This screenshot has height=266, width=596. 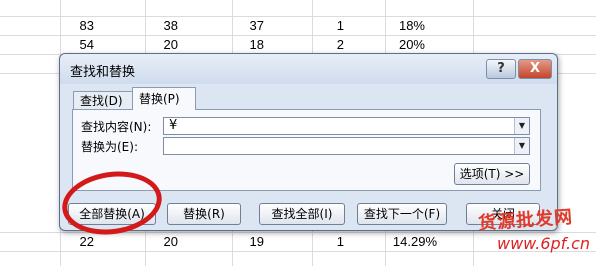 What do you see at coordinates (406, 44) in the screenshot?
I see `cell: 20%` at bounding box center [406, 44].